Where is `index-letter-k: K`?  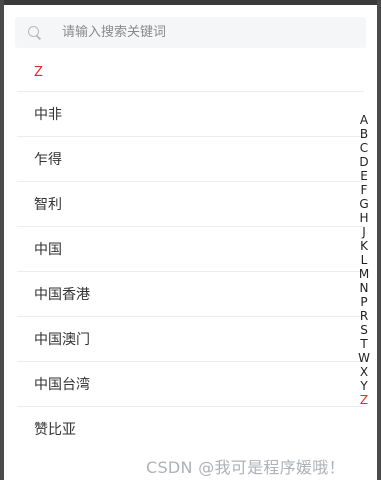
index-letter-k: K is located at coordinates (364, 246).